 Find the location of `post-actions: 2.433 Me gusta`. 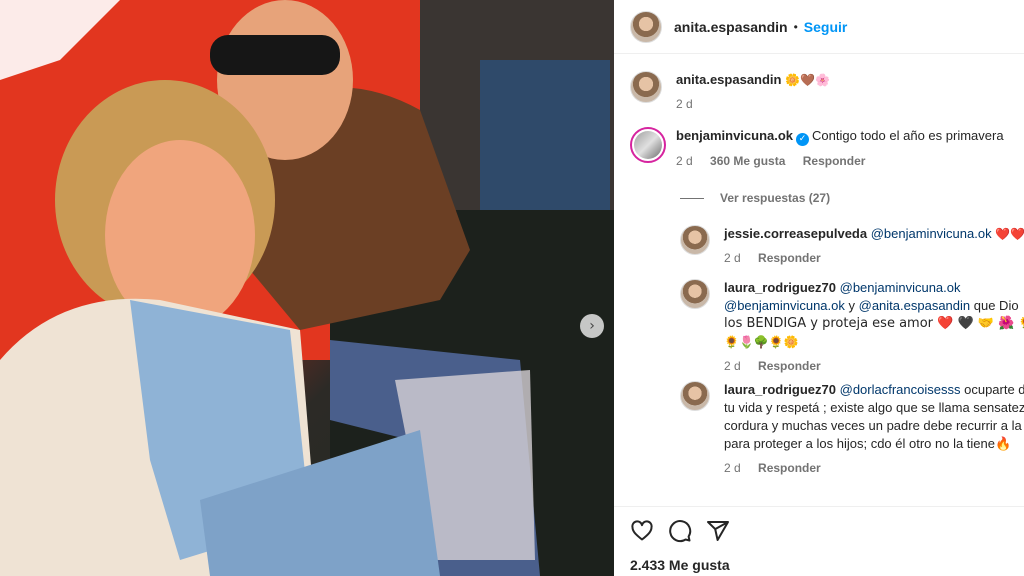

post-actions: 2.433 Me gusta is located at coordinates (819, 541).